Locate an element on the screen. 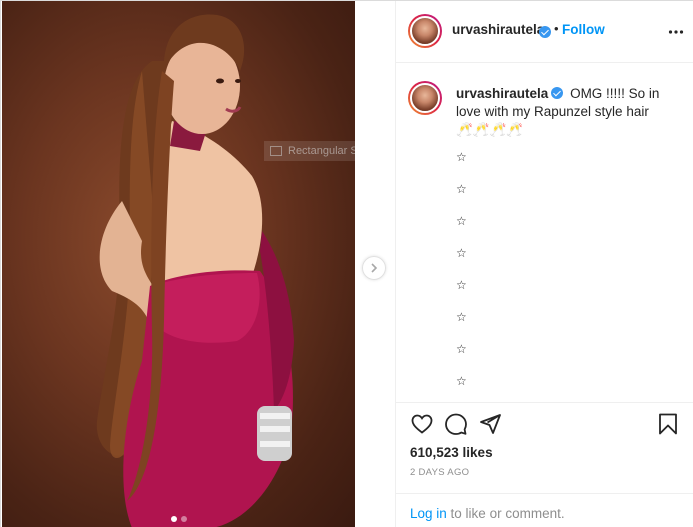  likes-count: 610,523 likes is located at coordinates (451, 452).